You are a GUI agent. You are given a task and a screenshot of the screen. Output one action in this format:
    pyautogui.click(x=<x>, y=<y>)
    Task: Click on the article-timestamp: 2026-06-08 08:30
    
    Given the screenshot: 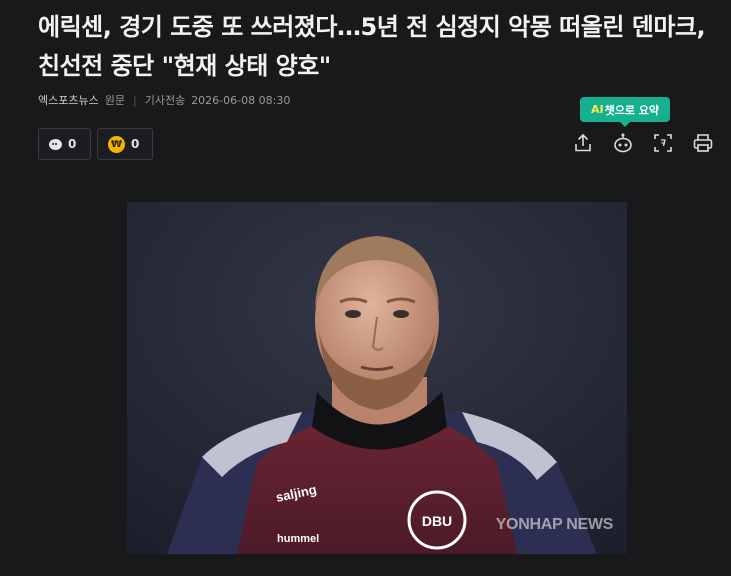 What is the action you would take?
    pyautogui.click(x=241, y=100)
    